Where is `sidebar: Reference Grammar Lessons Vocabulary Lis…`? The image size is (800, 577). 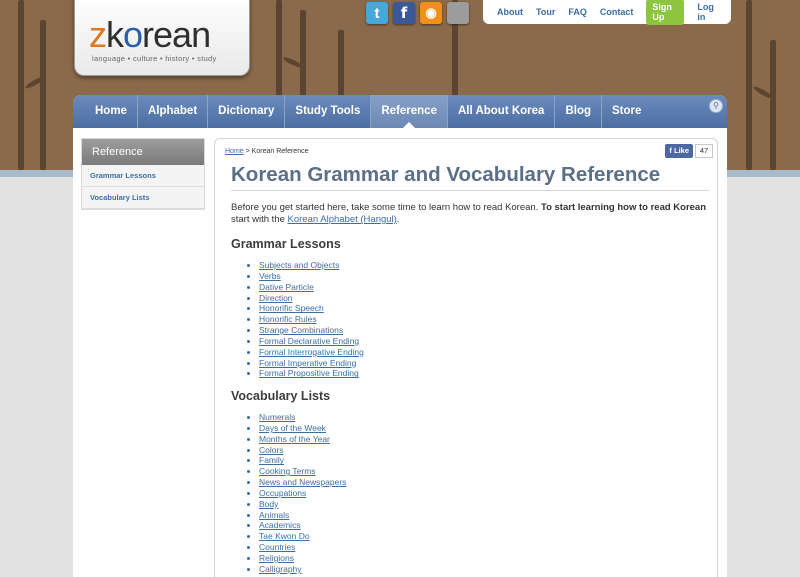
sidebar: Reference Grammar Lessons Vocabulary Lis… is located at coordinates (143, 174).